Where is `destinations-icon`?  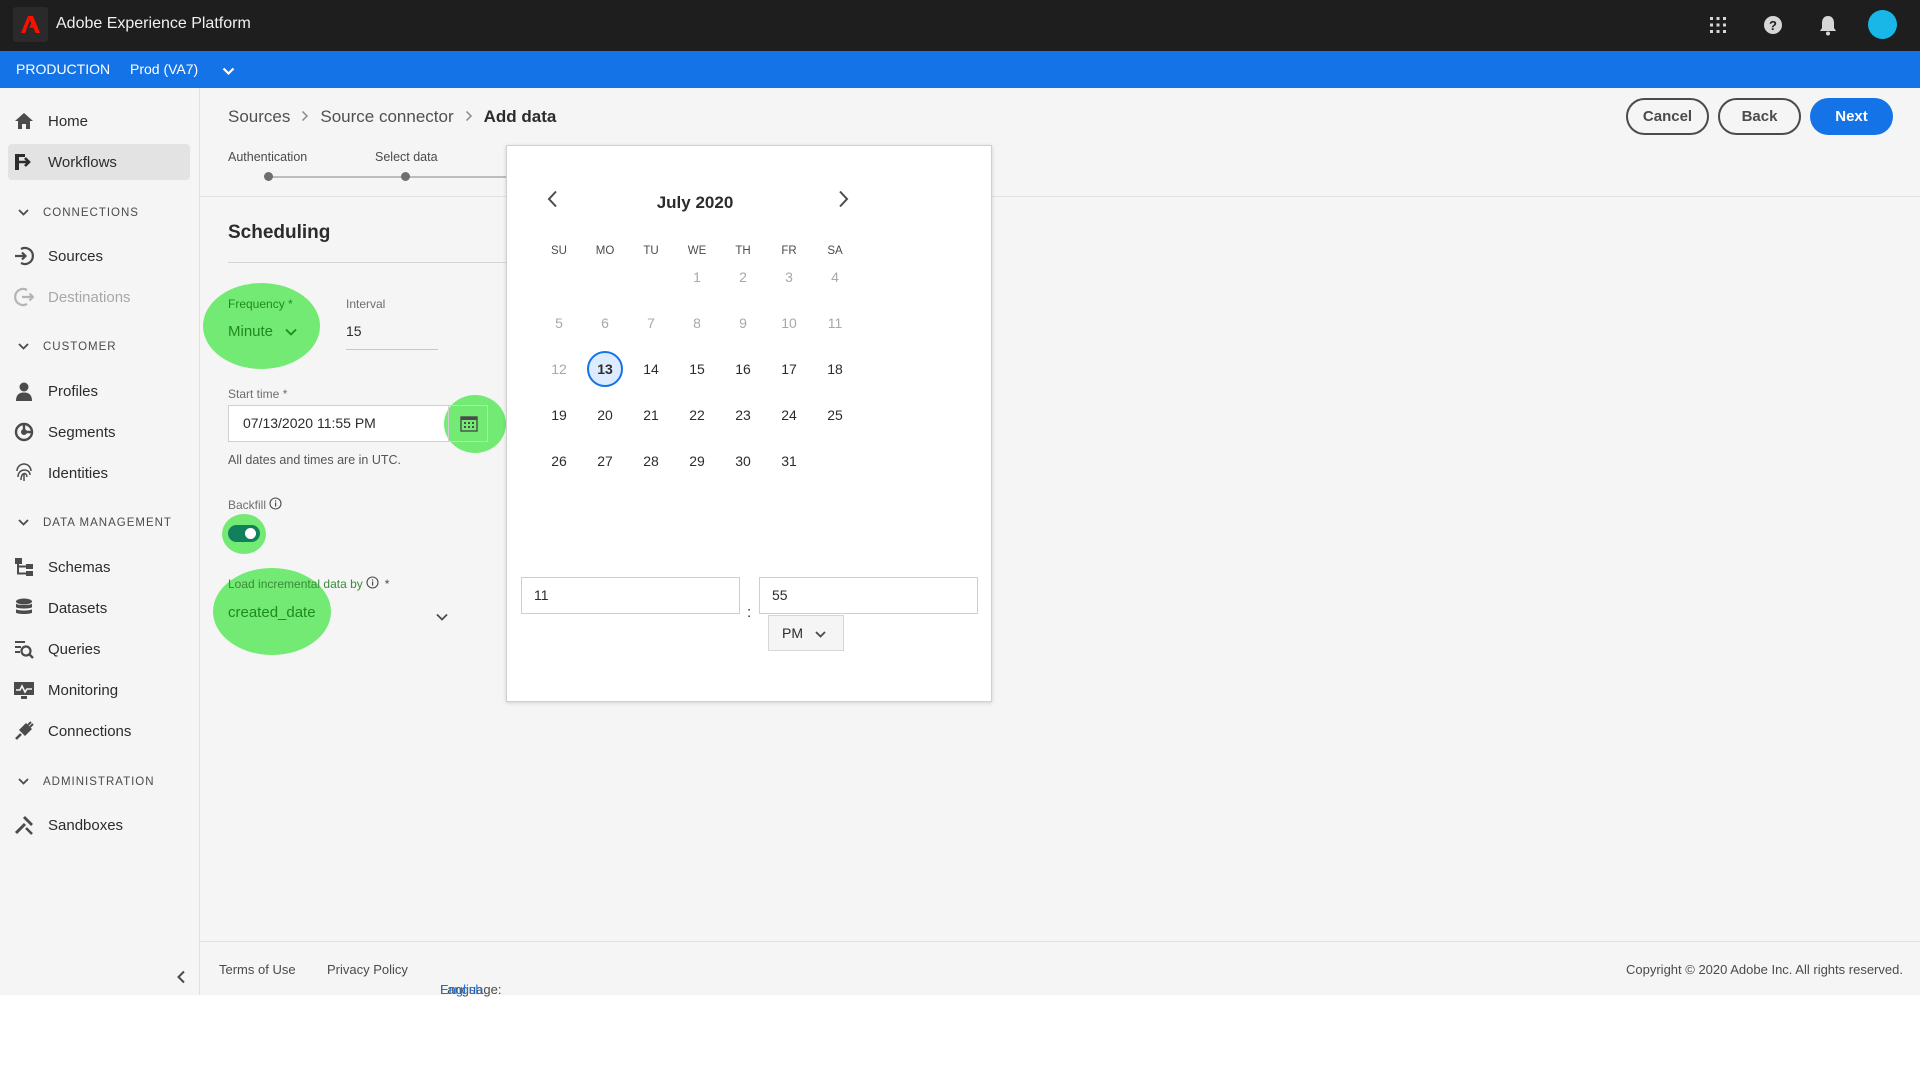
destinations-icon is located at coordinates (24, 297).